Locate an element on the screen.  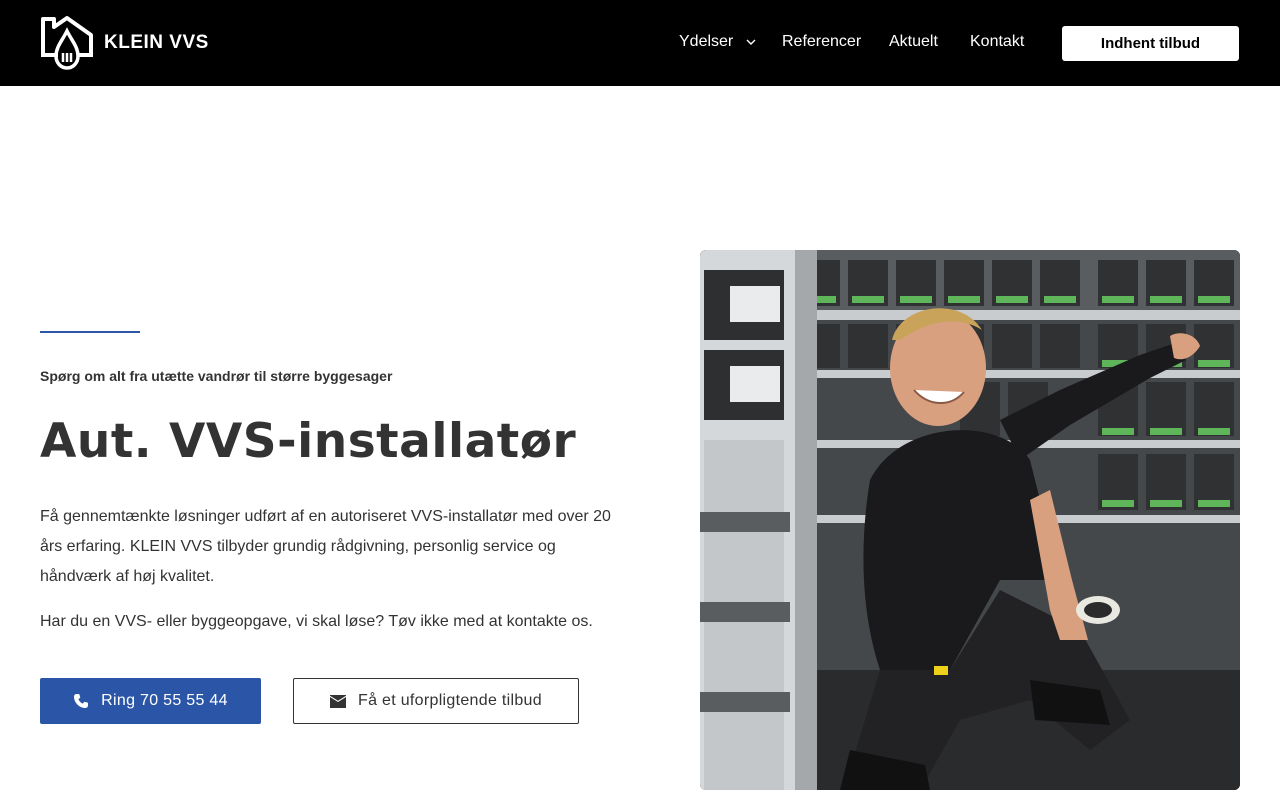
nav-item-referencer: Referencer is located at coordinates (821, 42).